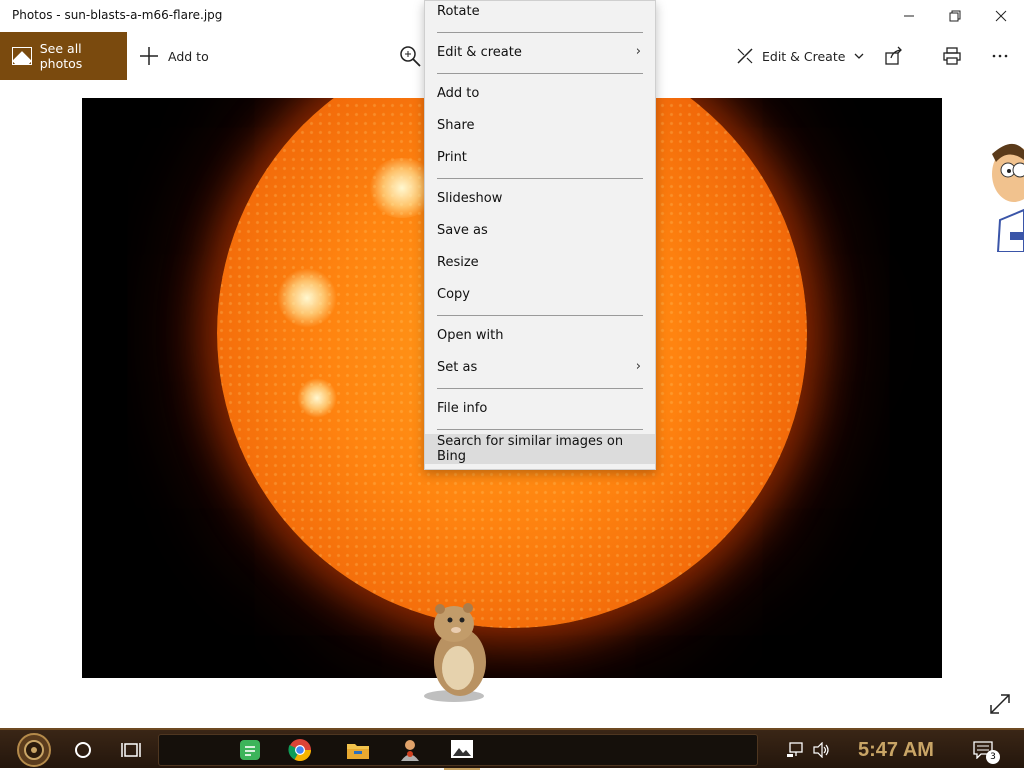 The width and height of the screenshot is (1024, 770). Describe the element at coordinates (993, 757) in the screenshot. I see `notification-count-badge: 3` at that location.